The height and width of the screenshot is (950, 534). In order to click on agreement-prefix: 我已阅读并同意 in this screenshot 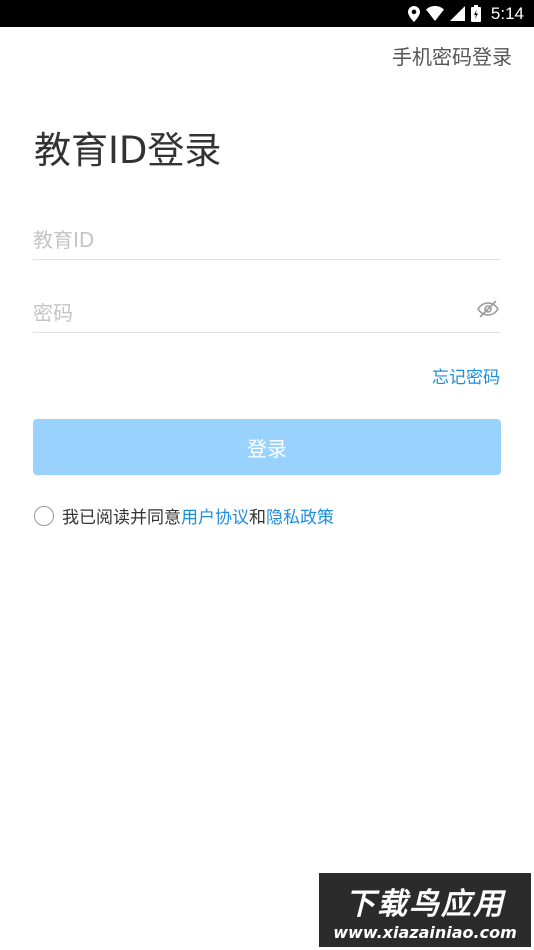, I will do `click(121, 518)`.